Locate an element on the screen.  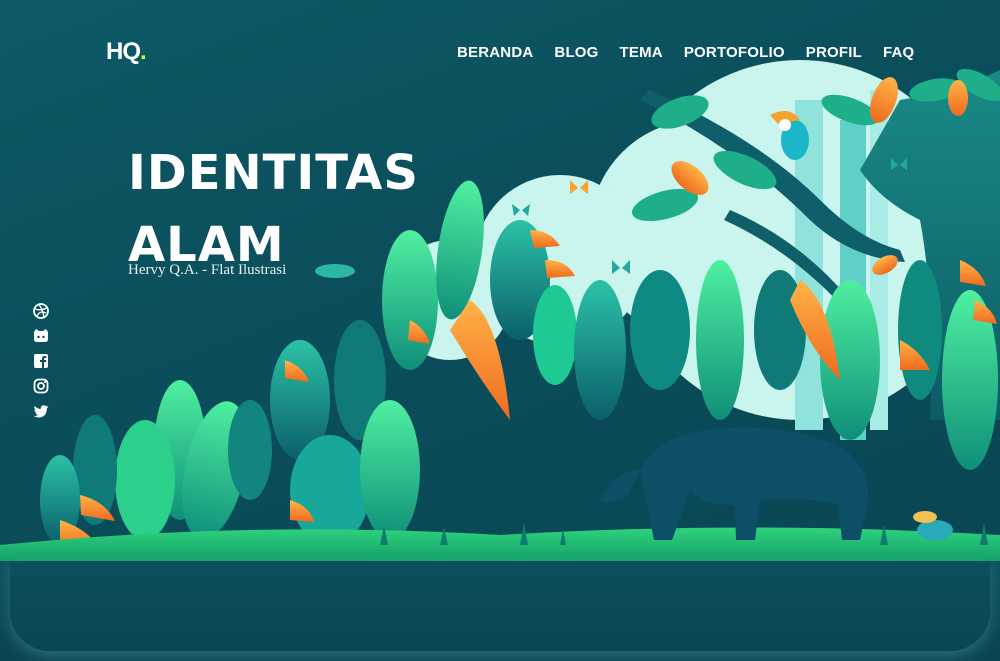
github-icon is located at coordinates (41, 336).